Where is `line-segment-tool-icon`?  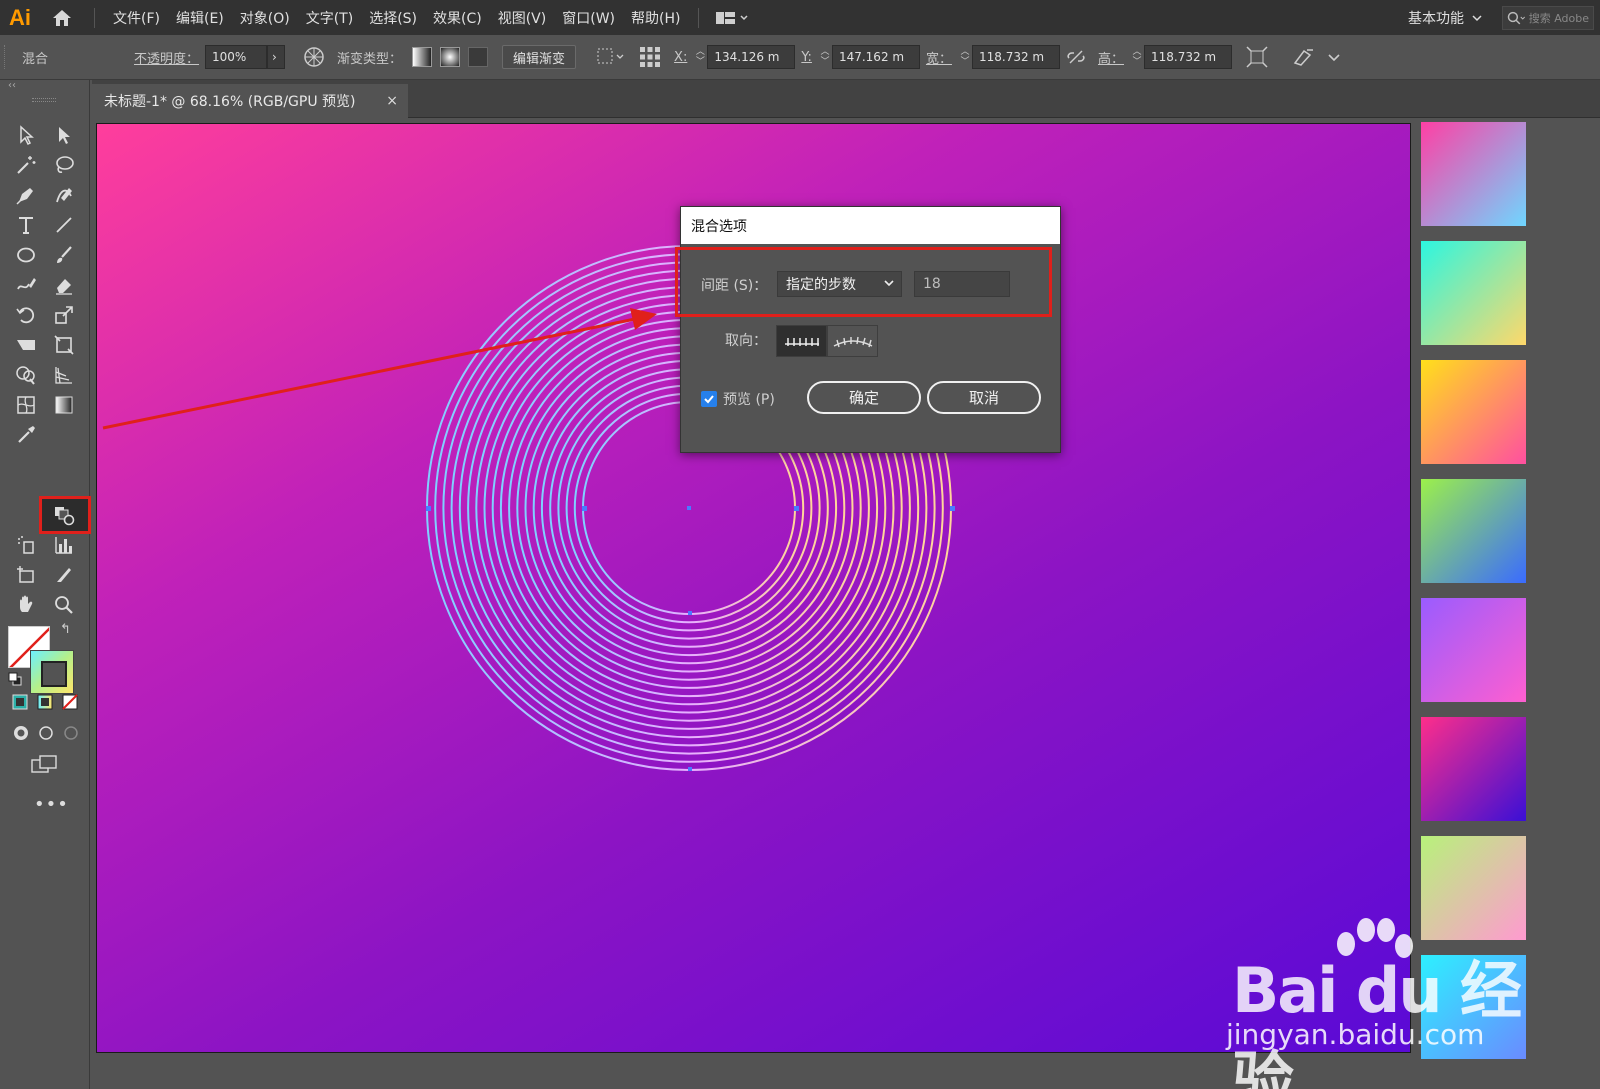 line-segment-tool-icon is located at coordinates (64, 225).